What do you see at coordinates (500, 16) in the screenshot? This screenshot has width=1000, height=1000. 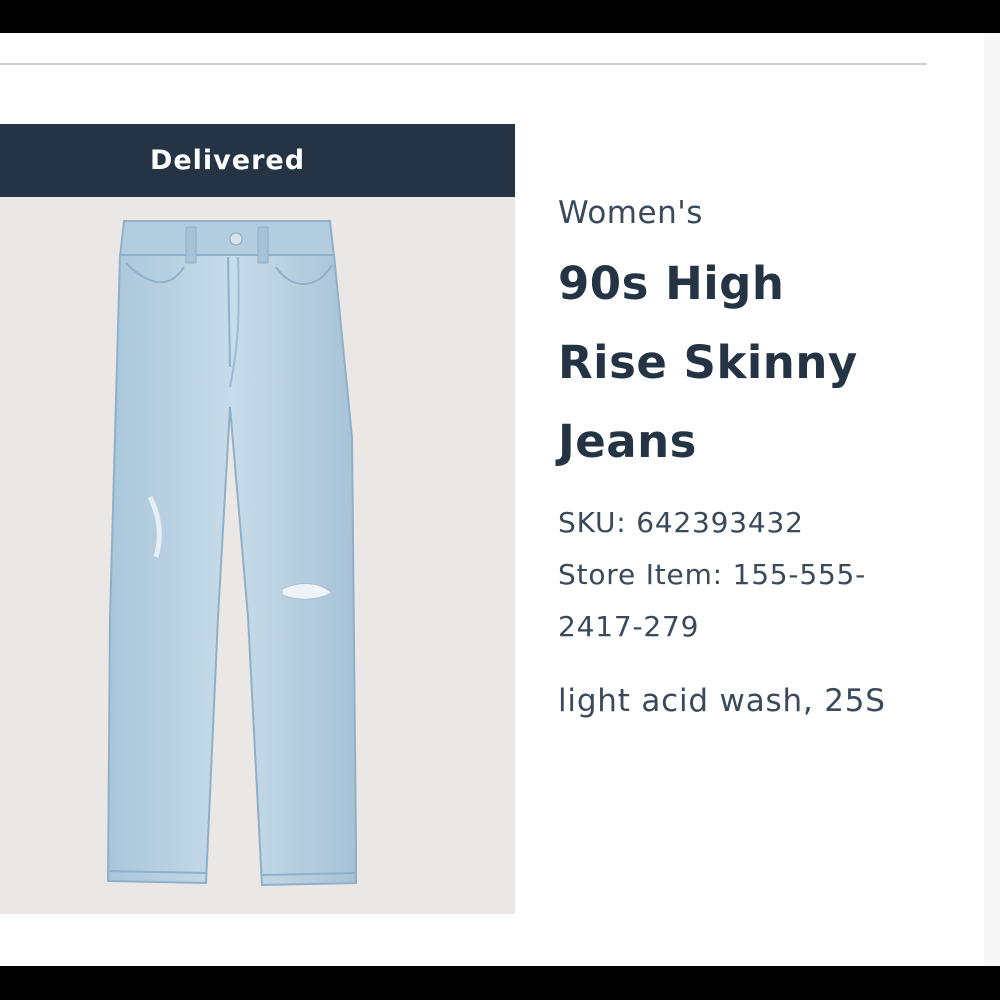 I see `top-black-bar` at bounding box center [500, 16].